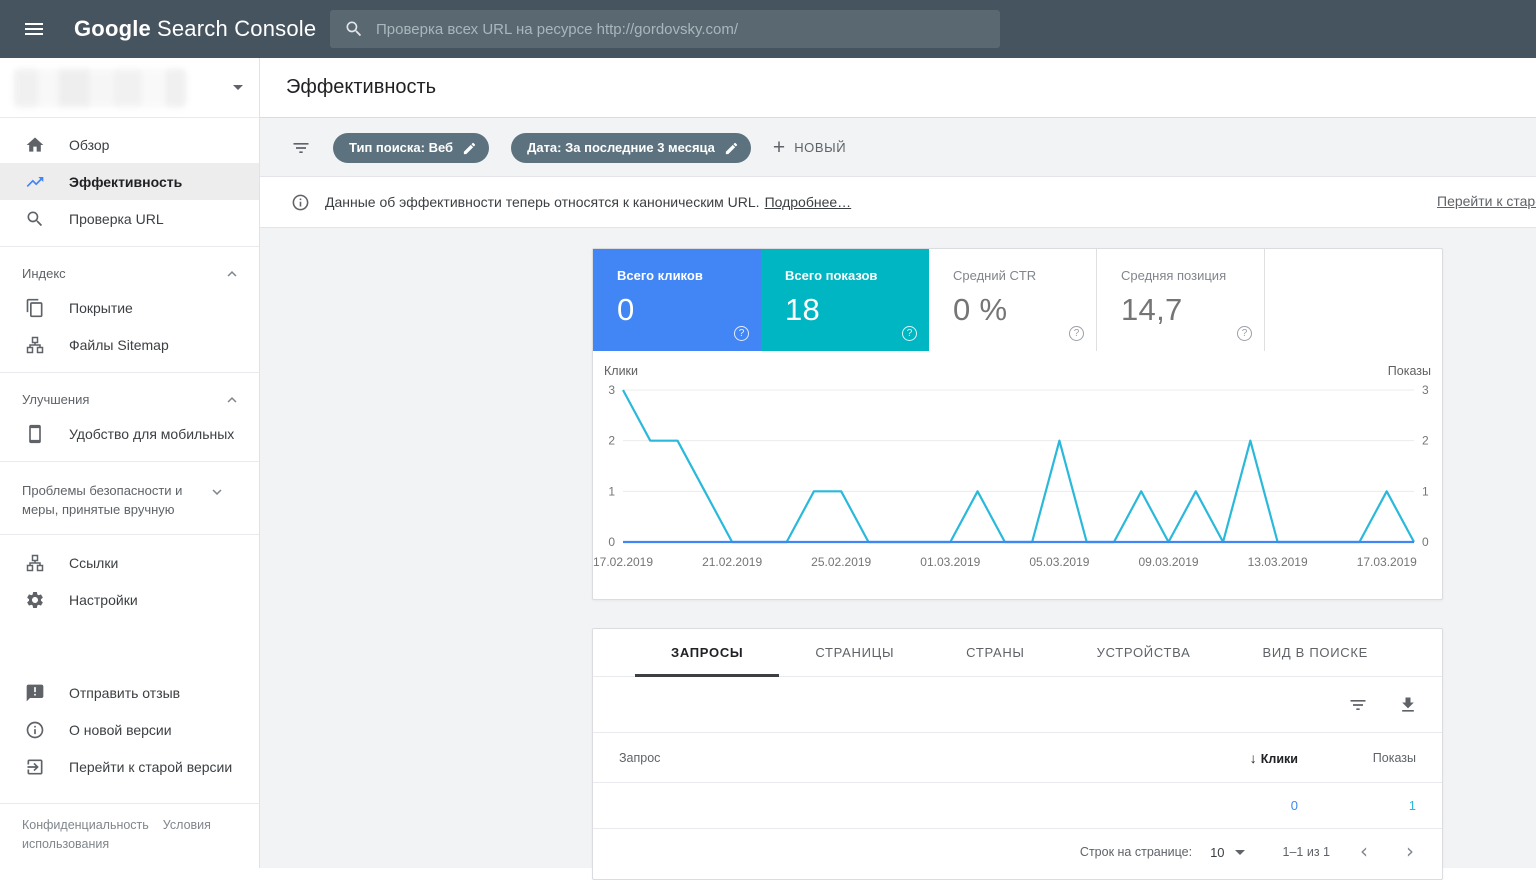 The width and height of the screenshot is (1536, 880). Describe the element at coordinates (888, 758) in the screenshot. I see `column-header-query: Запрос` at that location.